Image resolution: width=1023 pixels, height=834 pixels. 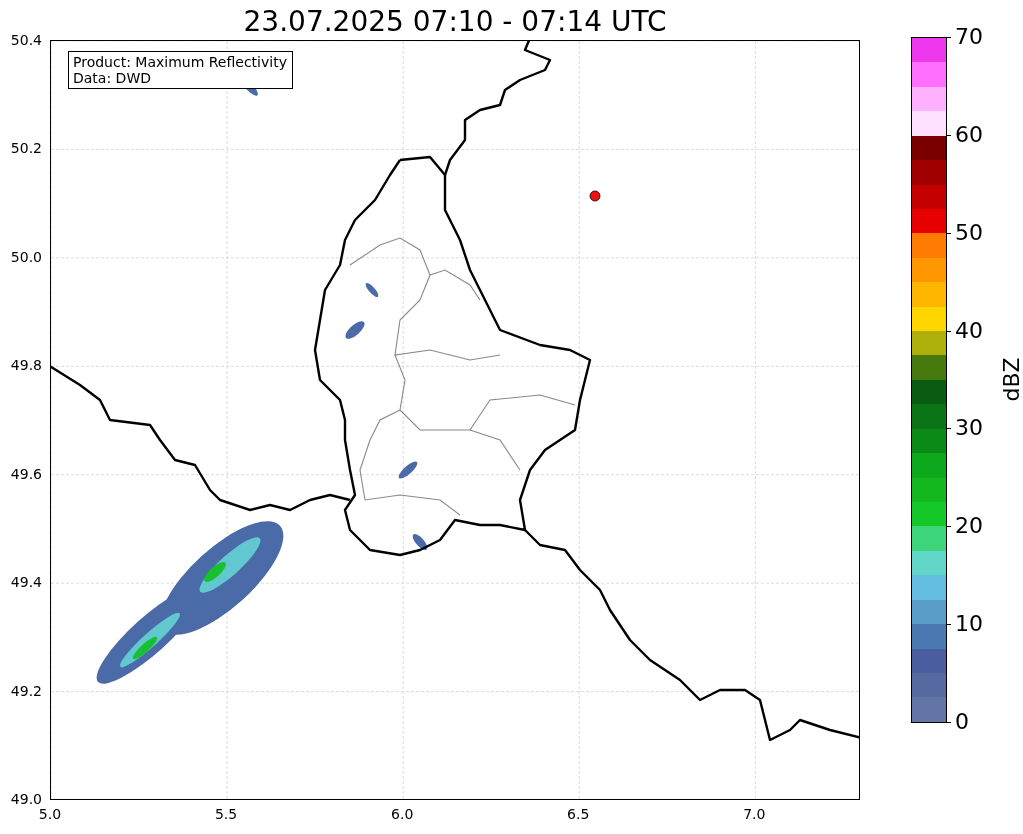 I want to click on info-text: Product: Maximum Reflectivity, so click(x=180, y=62).